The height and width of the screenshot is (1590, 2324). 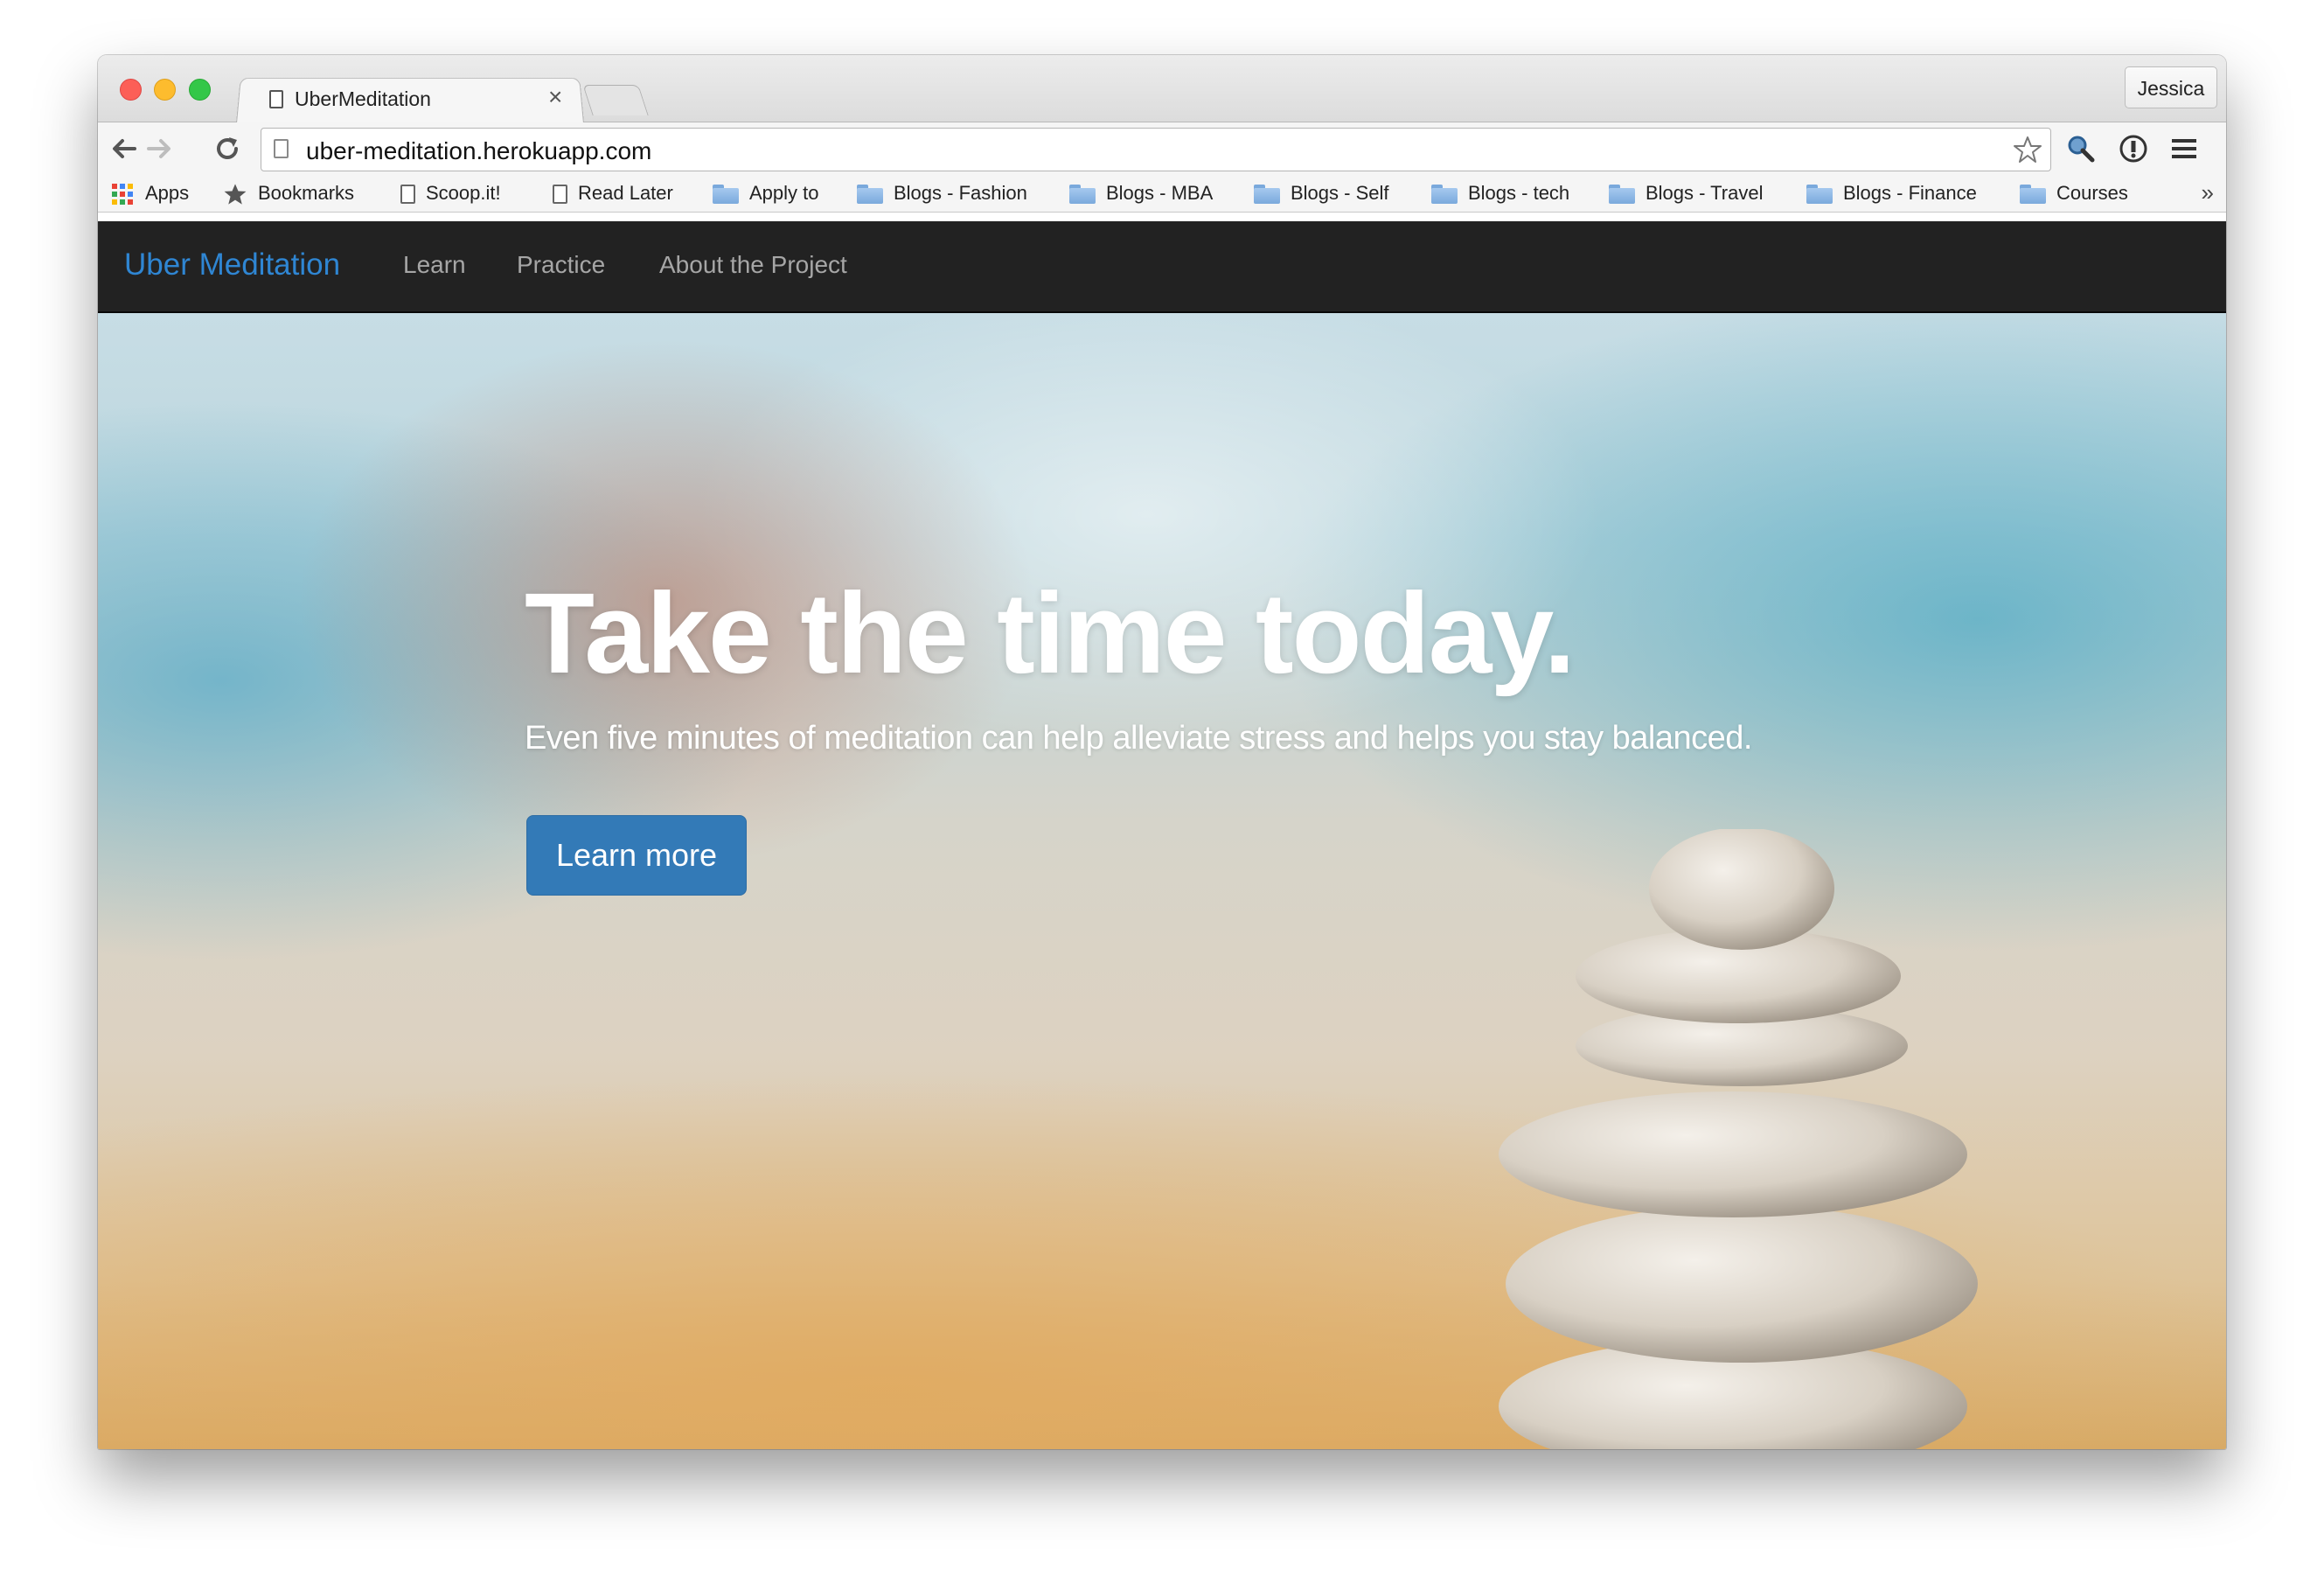 I want to click on nav-link-practice: Practice, so click(x=561, y=265).